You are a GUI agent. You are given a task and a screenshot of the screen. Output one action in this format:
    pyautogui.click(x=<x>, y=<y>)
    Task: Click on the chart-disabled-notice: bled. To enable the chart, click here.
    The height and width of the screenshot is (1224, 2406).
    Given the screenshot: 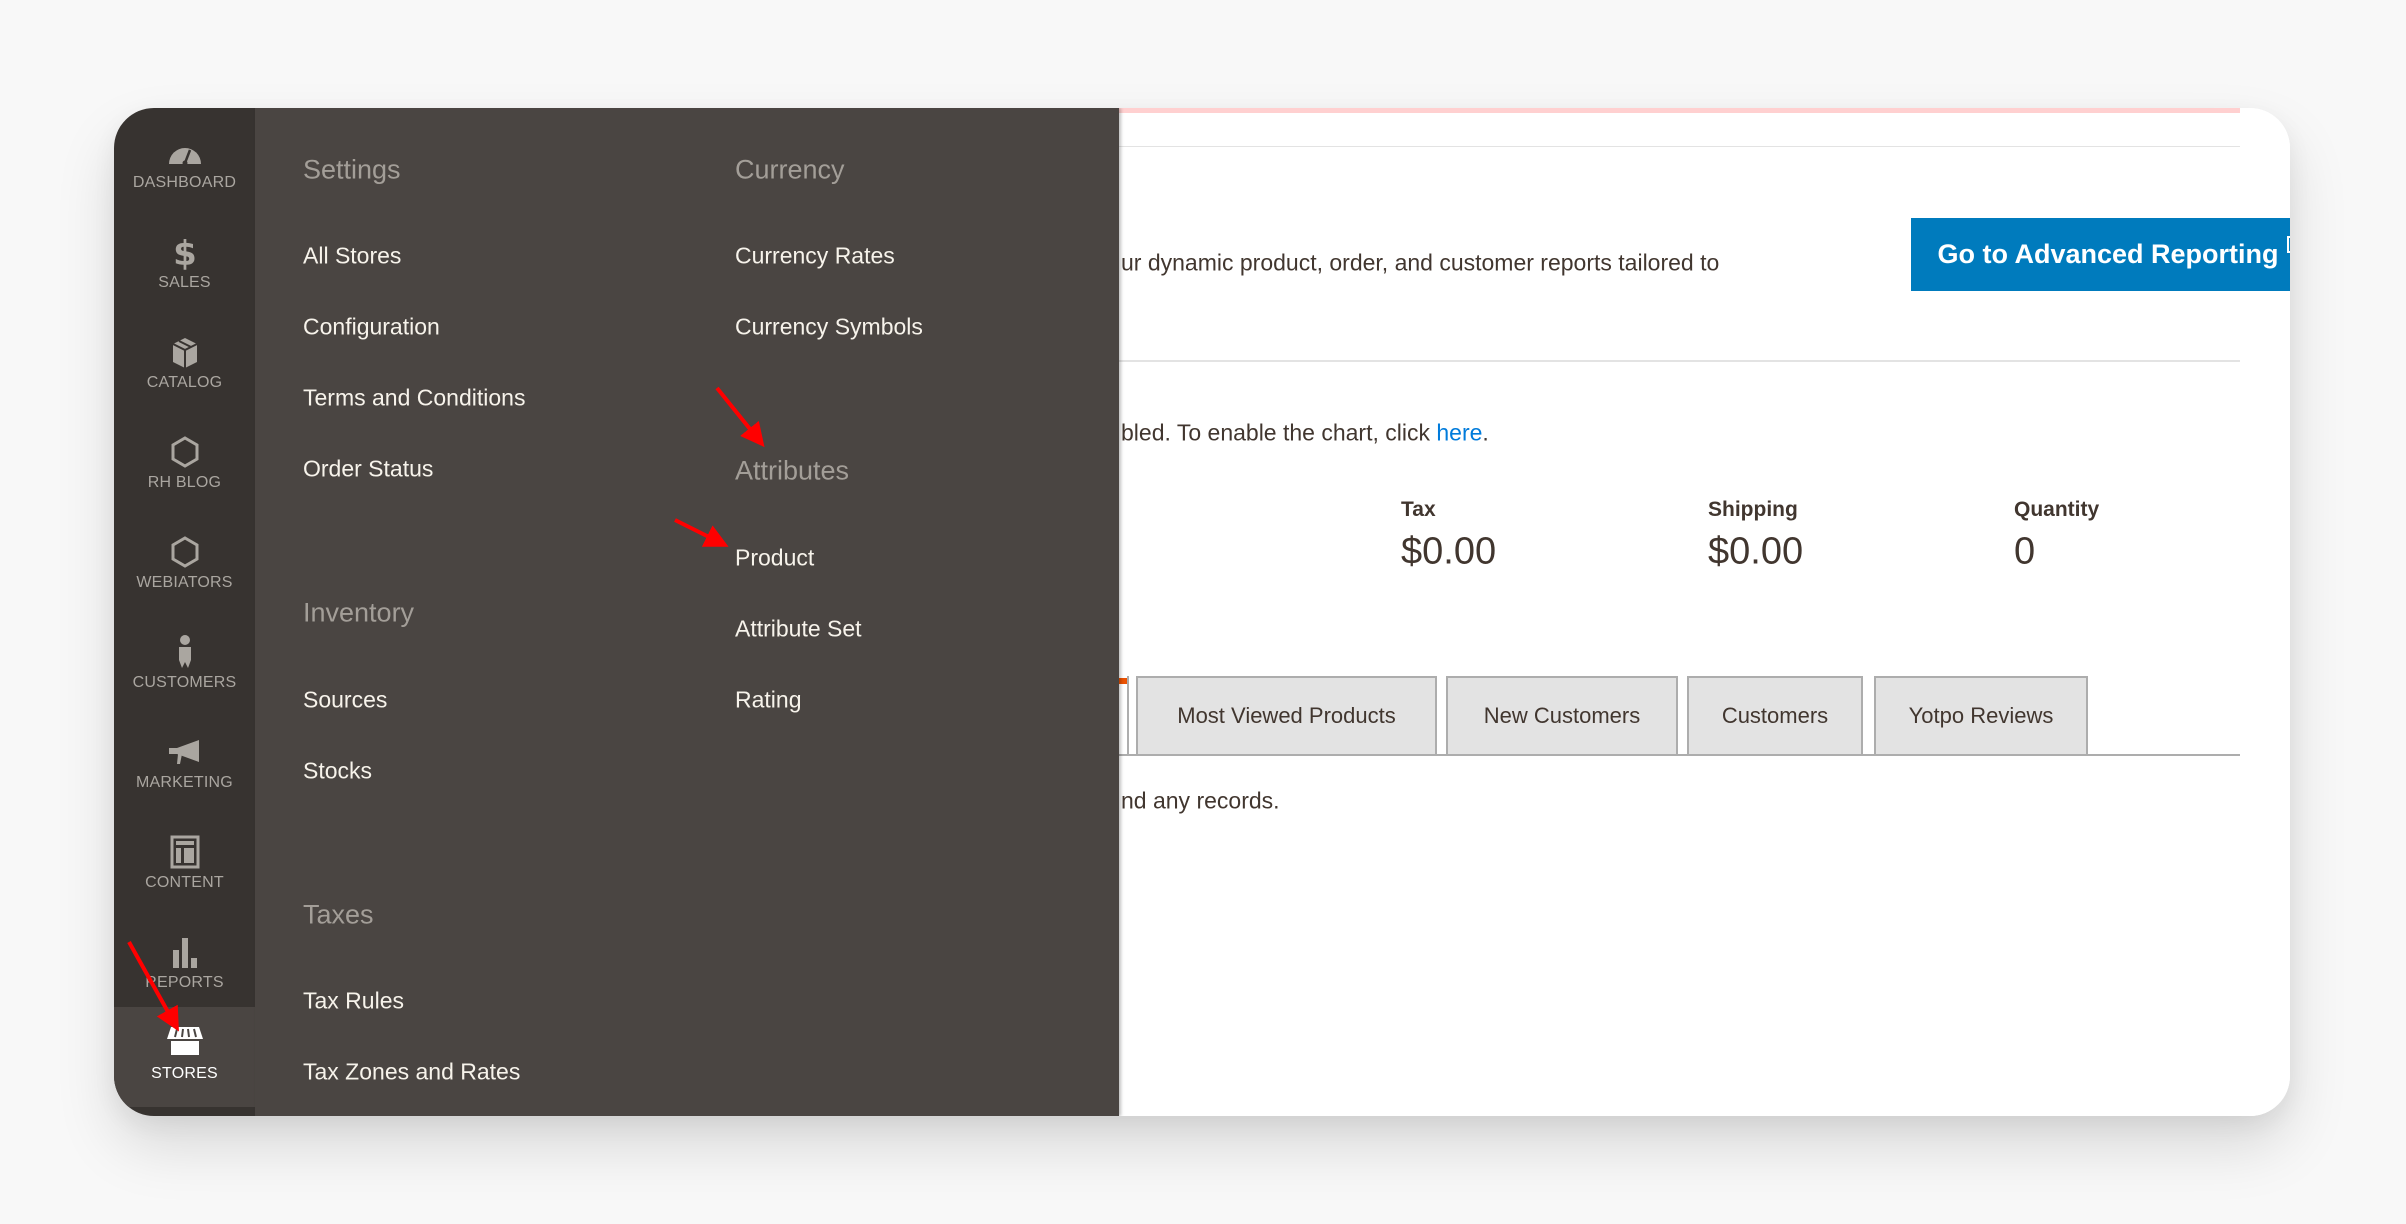 What is the action you would take?
    pyautogui.click(x=1305, y=433)
    